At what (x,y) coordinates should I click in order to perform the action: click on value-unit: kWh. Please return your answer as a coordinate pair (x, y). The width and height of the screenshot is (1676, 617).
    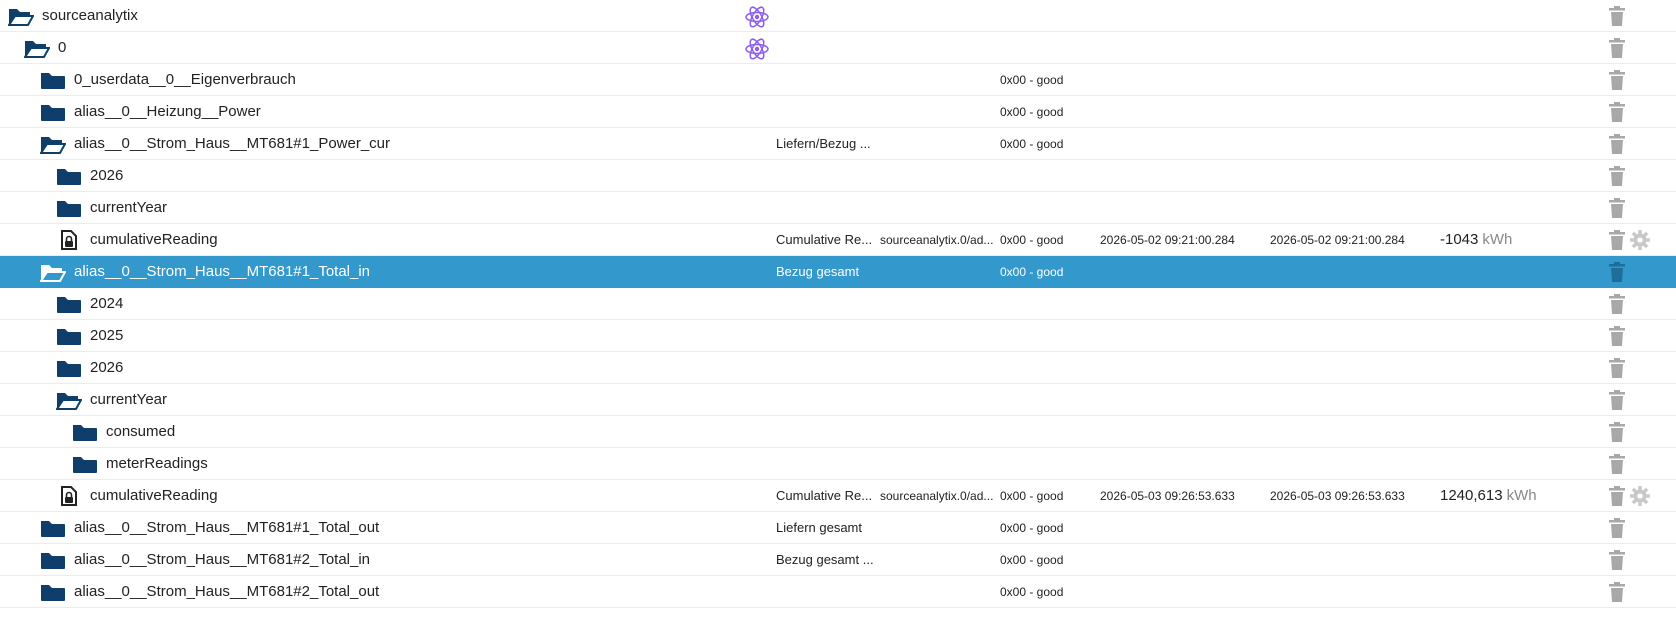
    Looking at the image, I should click on (1497, 239).